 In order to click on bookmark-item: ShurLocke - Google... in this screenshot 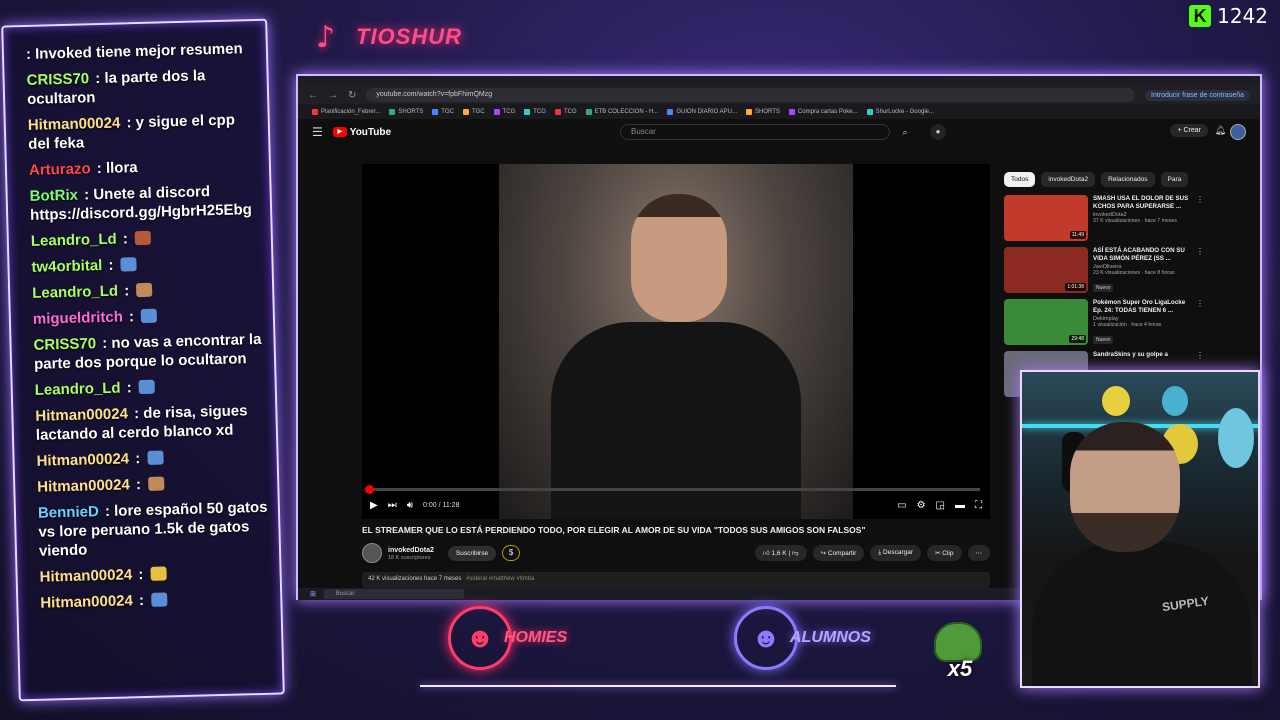, I will do `click(900, 111)`.